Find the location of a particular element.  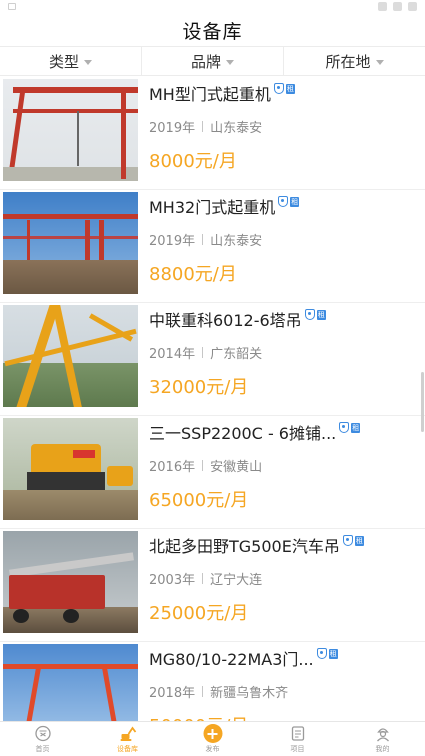

wifi-icon is located at coordinates (397, 6).